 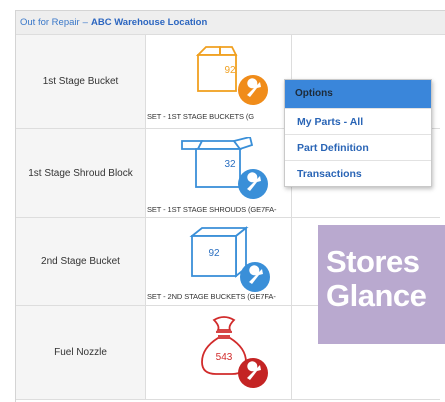 I want to click on part-name: 1st Stage Shroud Block, so click(x=81, y=173).